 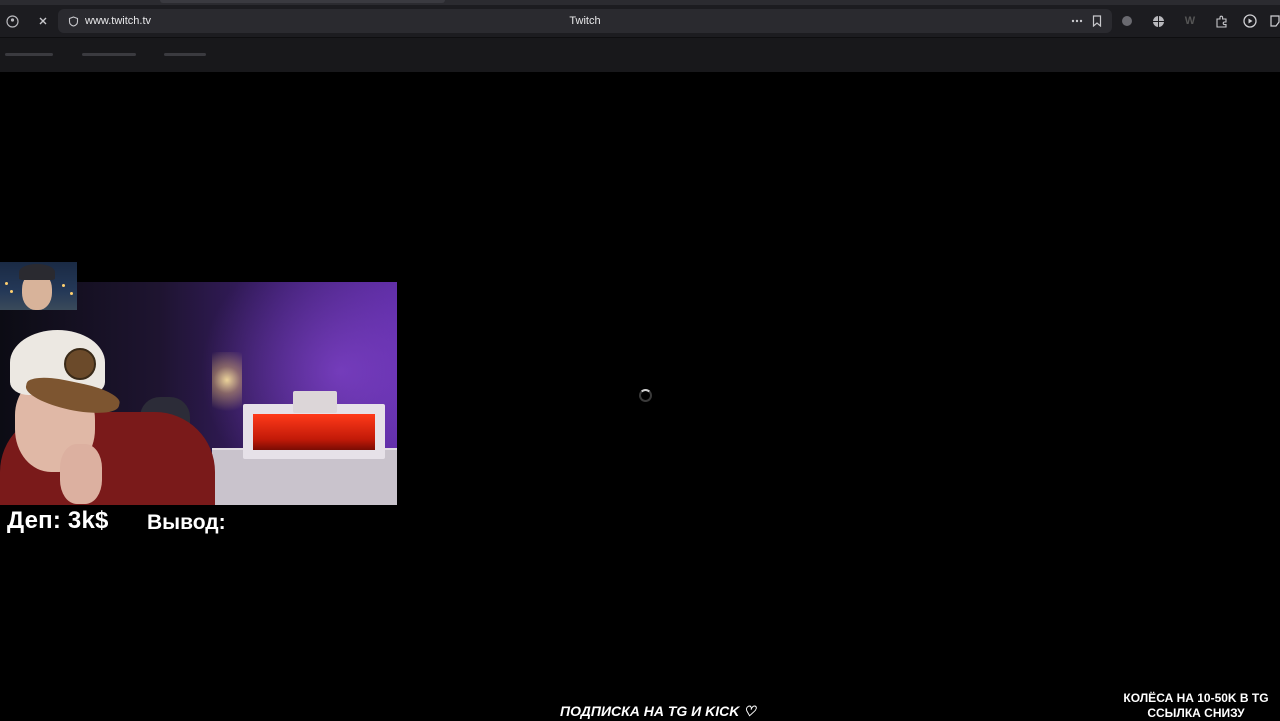 What do you see at coordinates (1250, 21) in the screenshot?
I see `play-icon` at bounding box center [1250, 21].